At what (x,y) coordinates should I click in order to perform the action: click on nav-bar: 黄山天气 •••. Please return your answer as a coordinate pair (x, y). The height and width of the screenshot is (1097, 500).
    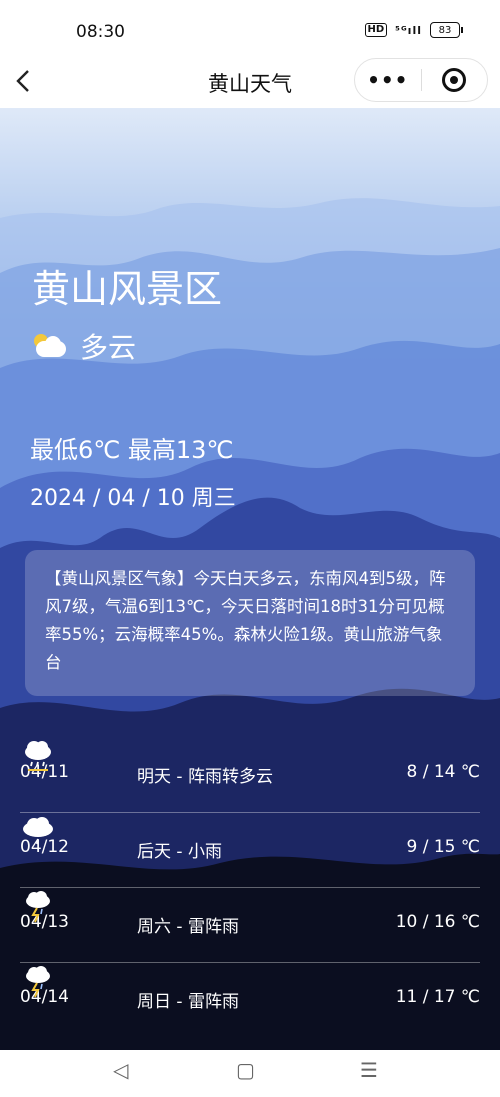
    Looking at the image, I should click on (250, 83).